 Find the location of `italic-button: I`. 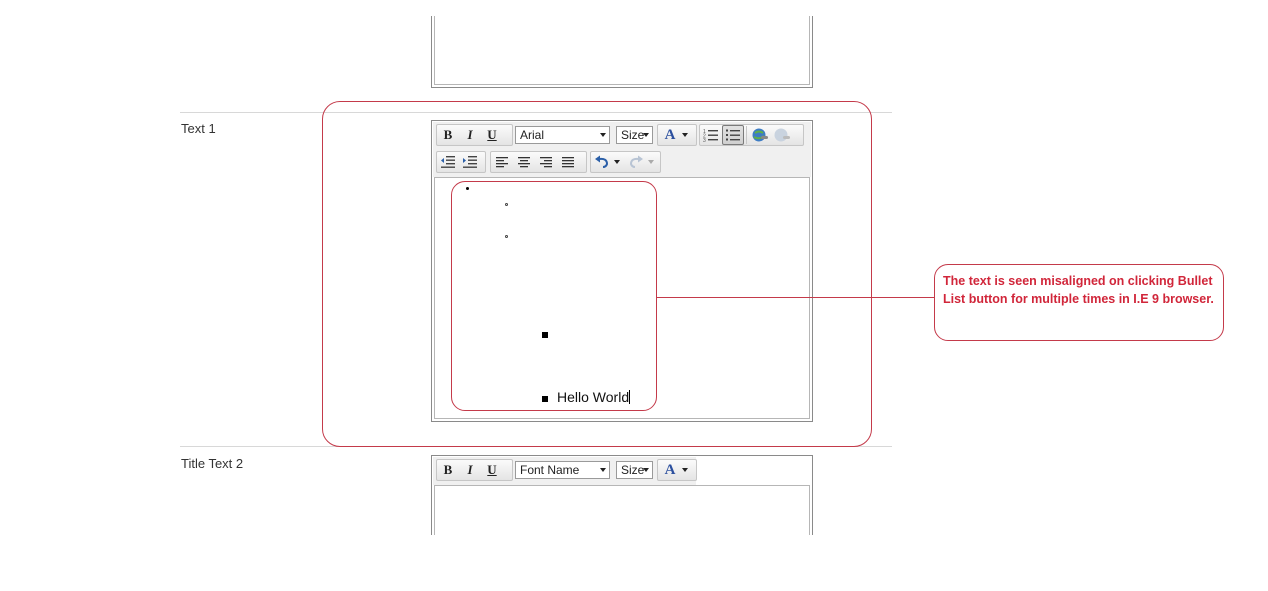

italic-button: I is located at coordinates (470, 470).